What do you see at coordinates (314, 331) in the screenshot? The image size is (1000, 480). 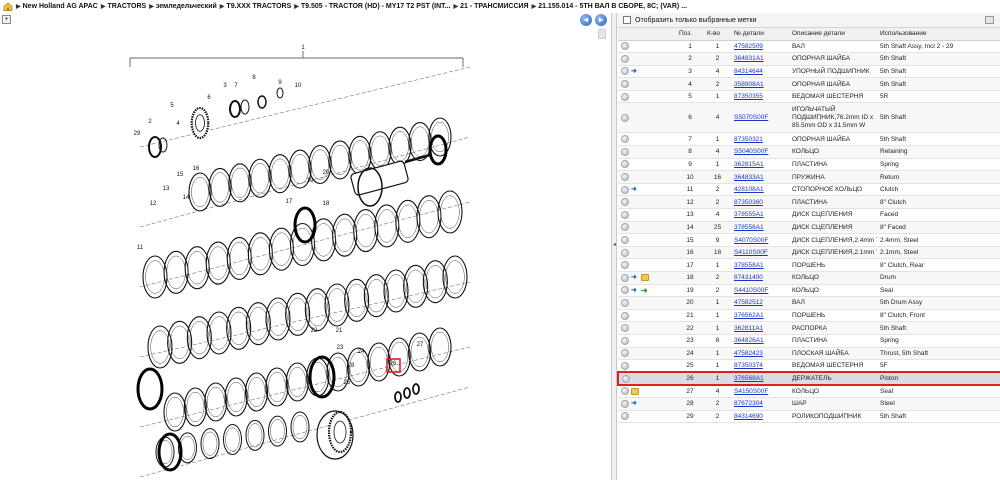 I see `callout-label-22: 22` at bounding box center [314, 331].